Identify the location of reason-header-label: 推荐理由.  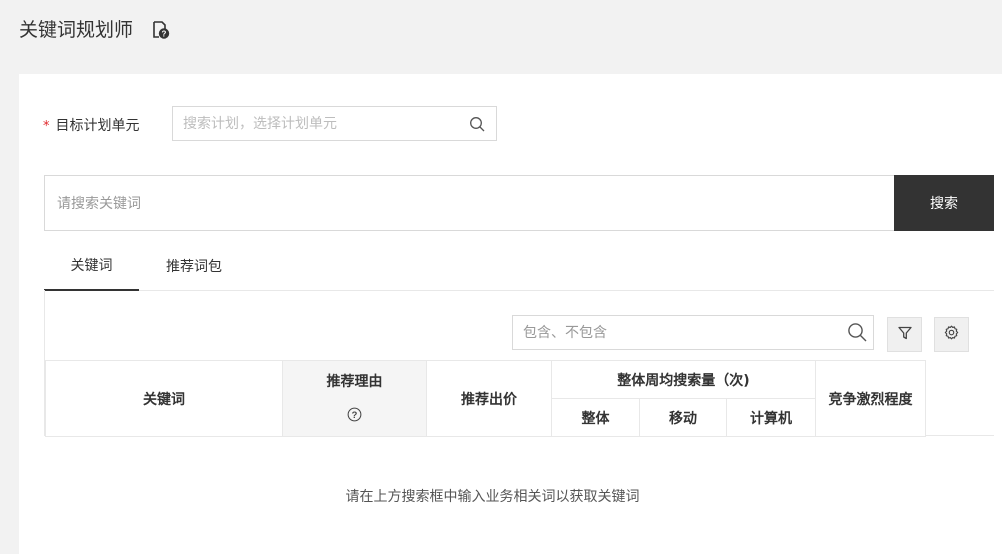
(354, 382).